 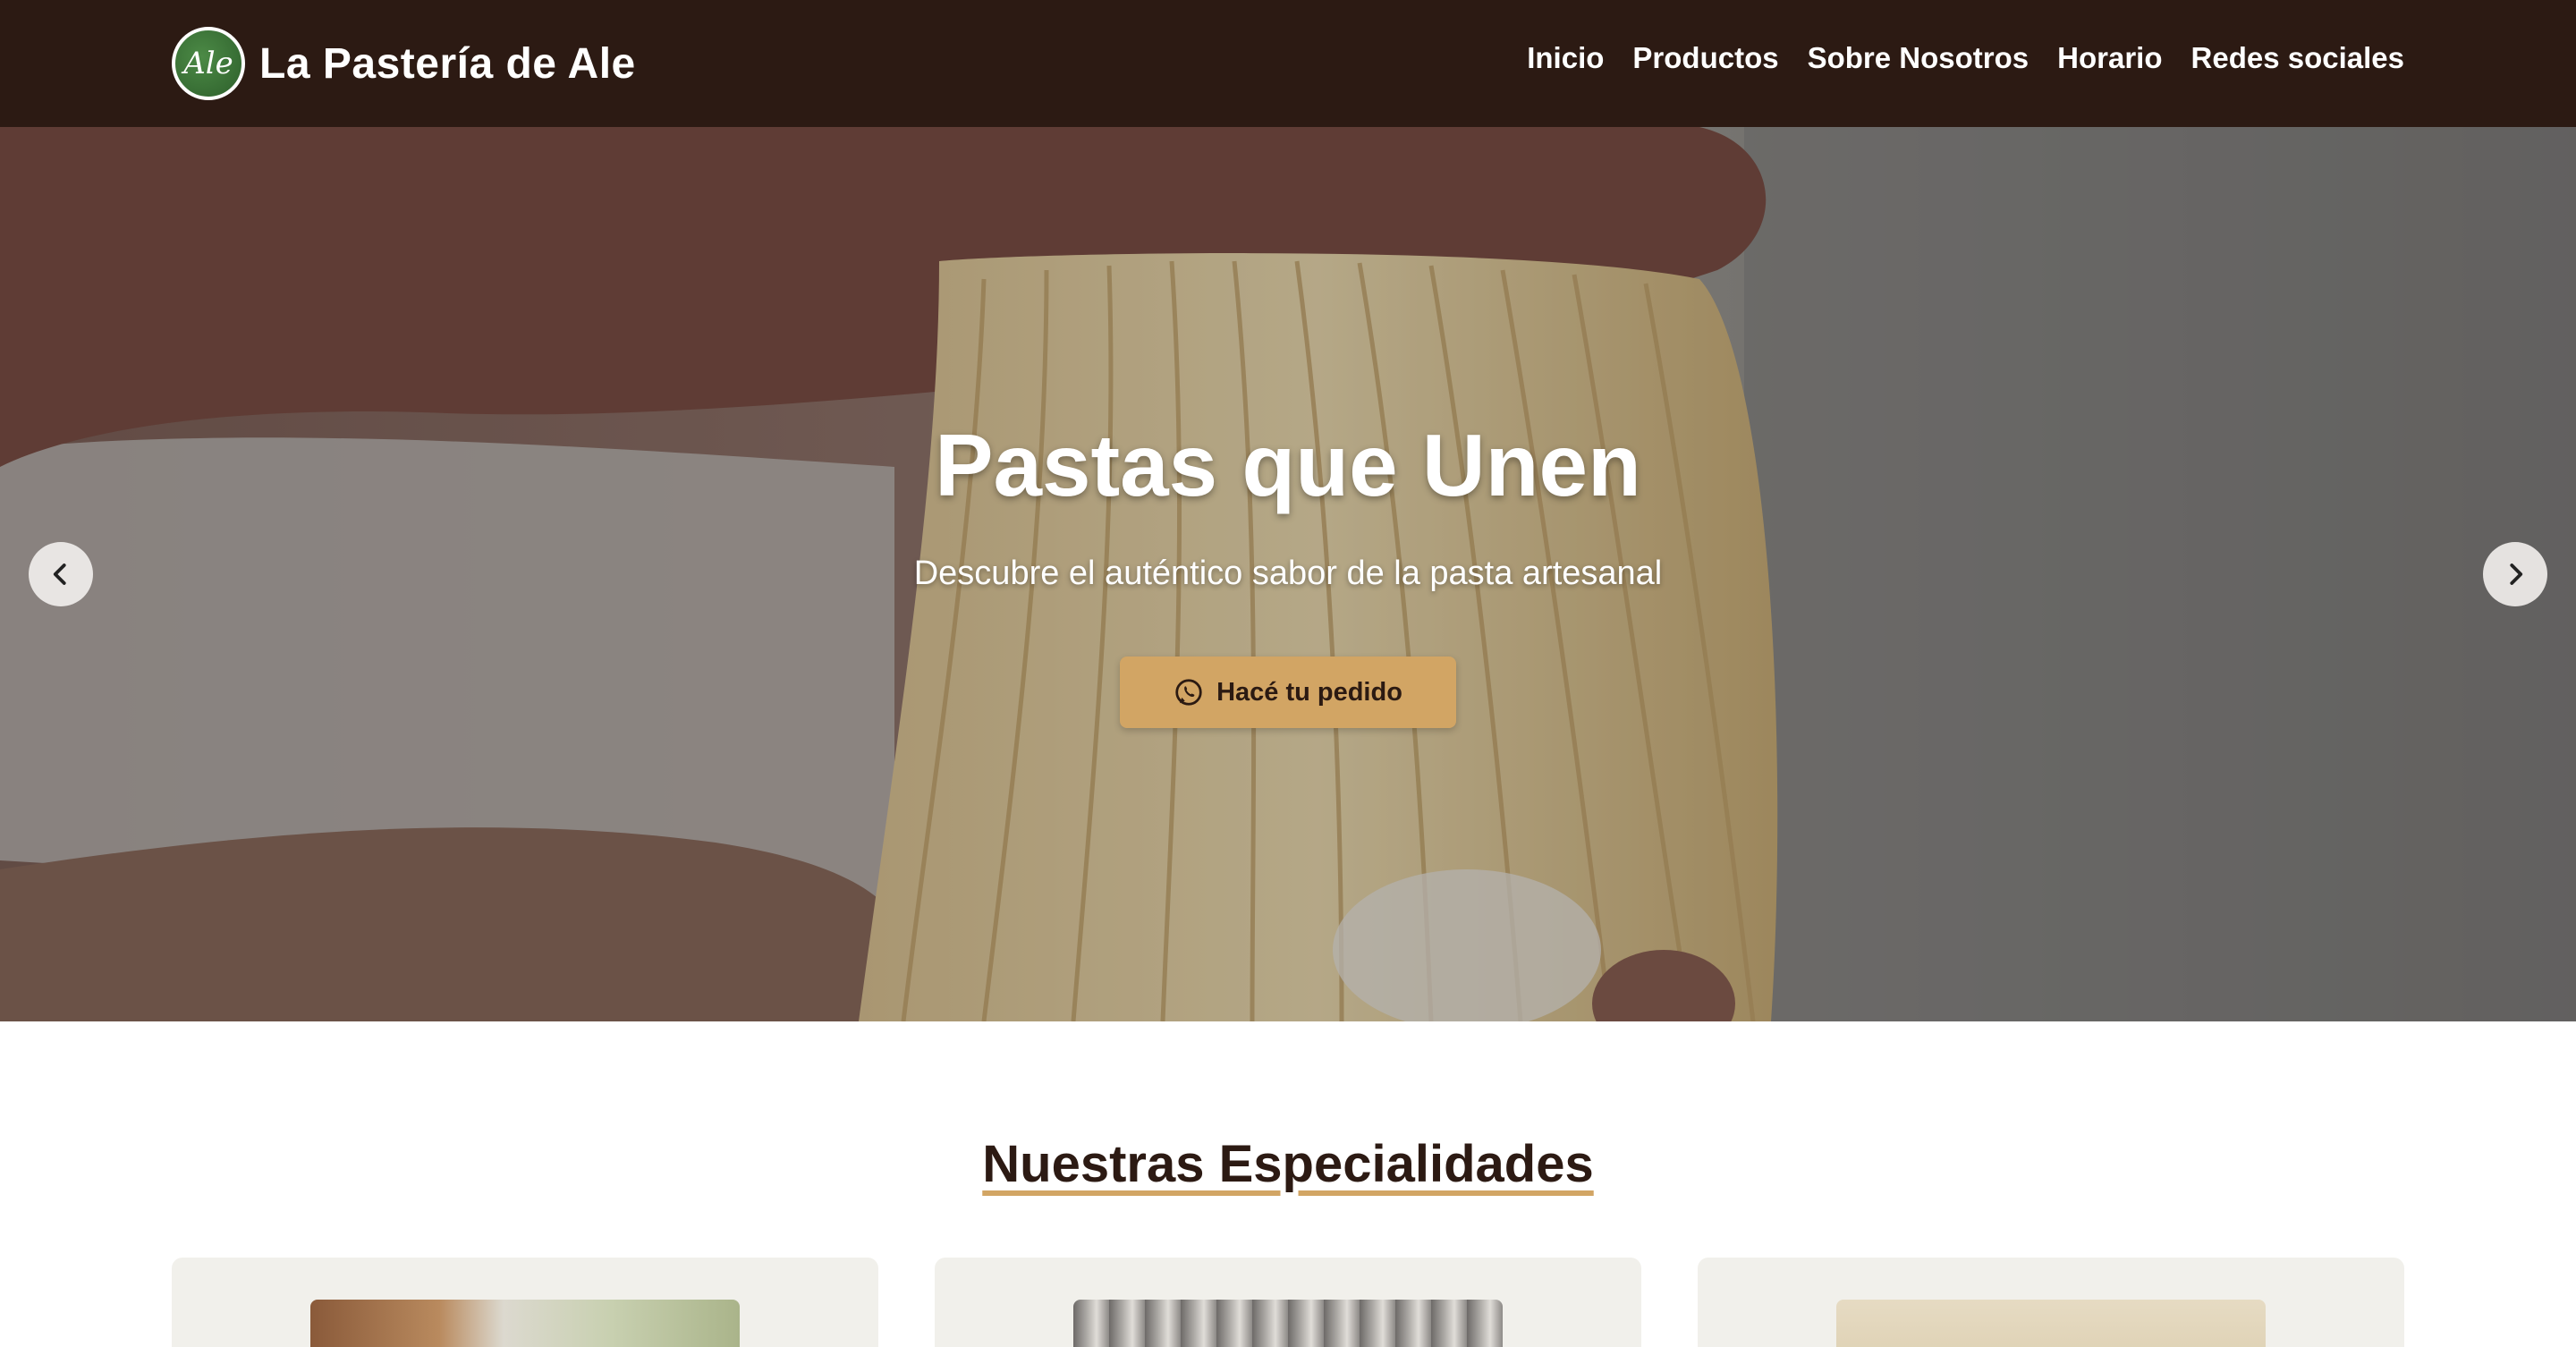 I want to click on specialties-title-text: Nuestras Especialidades, so click(x=1288, y=1164).